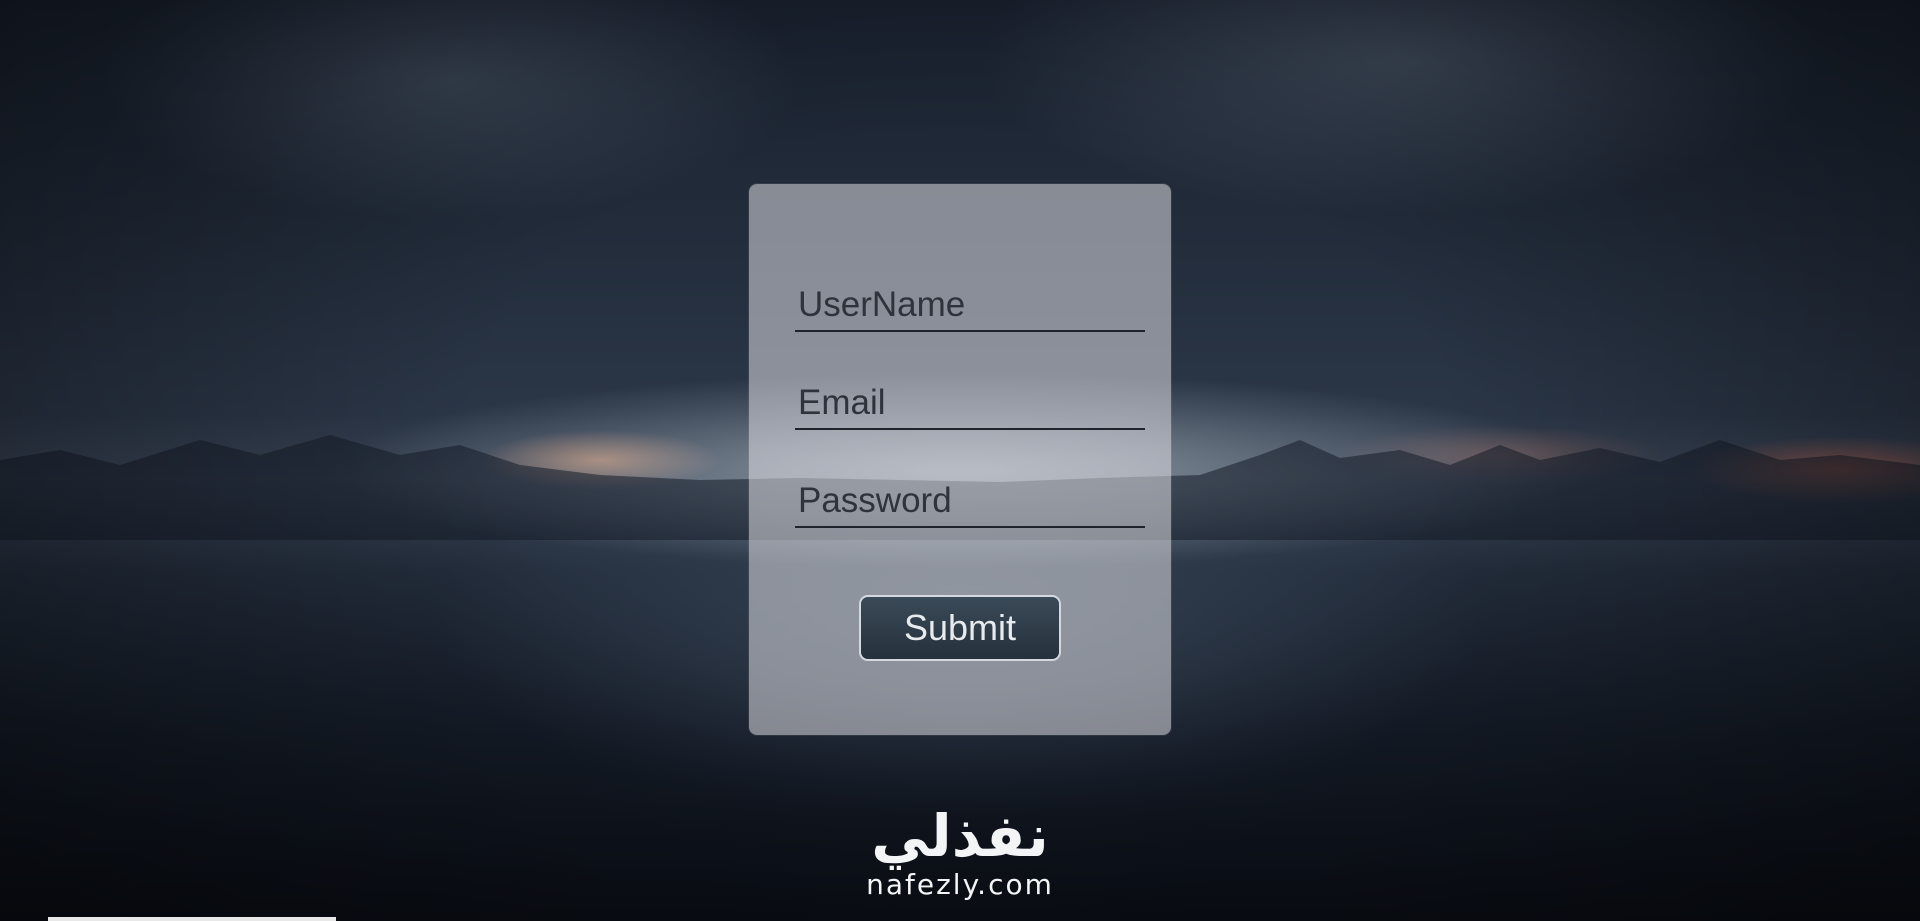 This screenshot has height=921, width=1920. I want to click on email-input, so click(970, 404).